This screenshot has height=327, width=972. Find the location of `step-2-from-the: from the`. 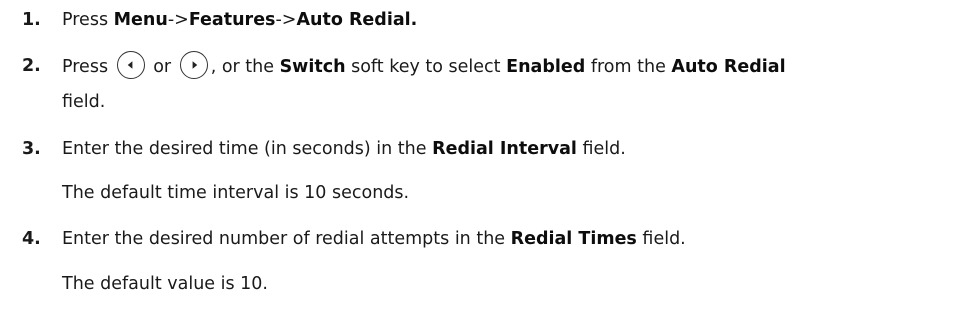

step-2-from-the: from the is located at coordinates (628, 67).